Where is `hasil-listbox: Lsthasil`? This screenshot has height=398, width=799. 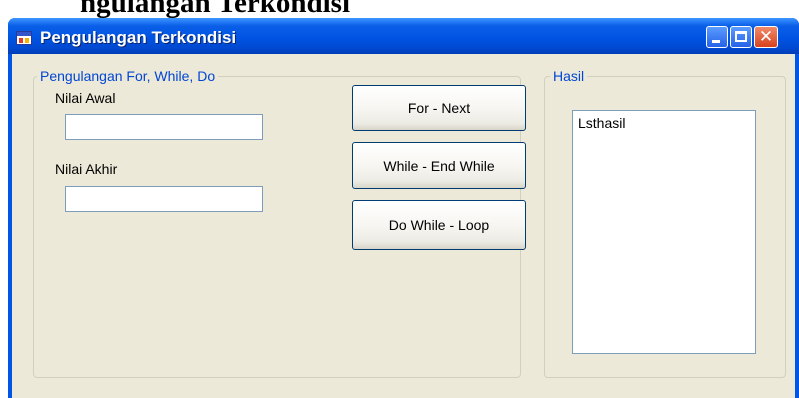 hasil-listbox: Lsthasil is located at coordinates (664, 232).